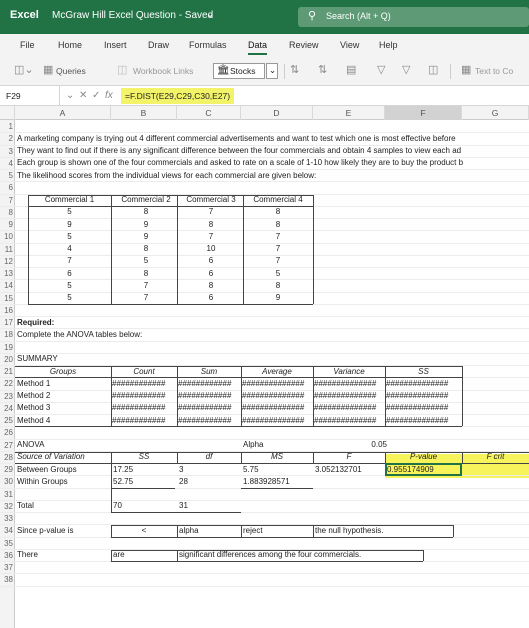  I want to click on filter-icon: ▽, so click(381, 69).